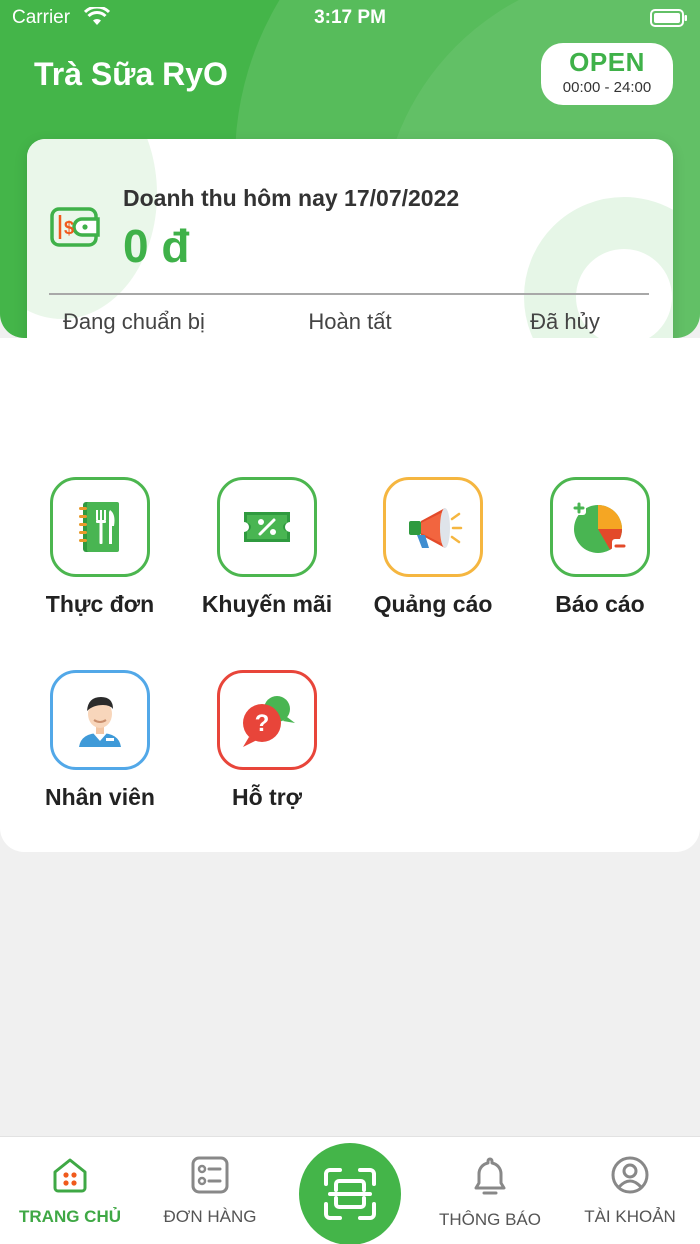  I want to click on card-divider, so click(349, 294).